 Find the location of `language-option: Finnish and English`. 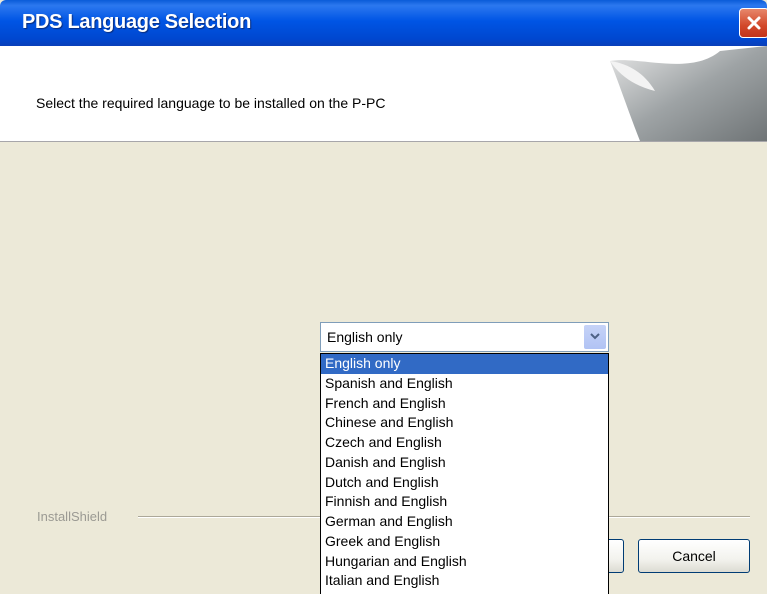

language-option: Finnish and English is located at coordinates (464, 502).